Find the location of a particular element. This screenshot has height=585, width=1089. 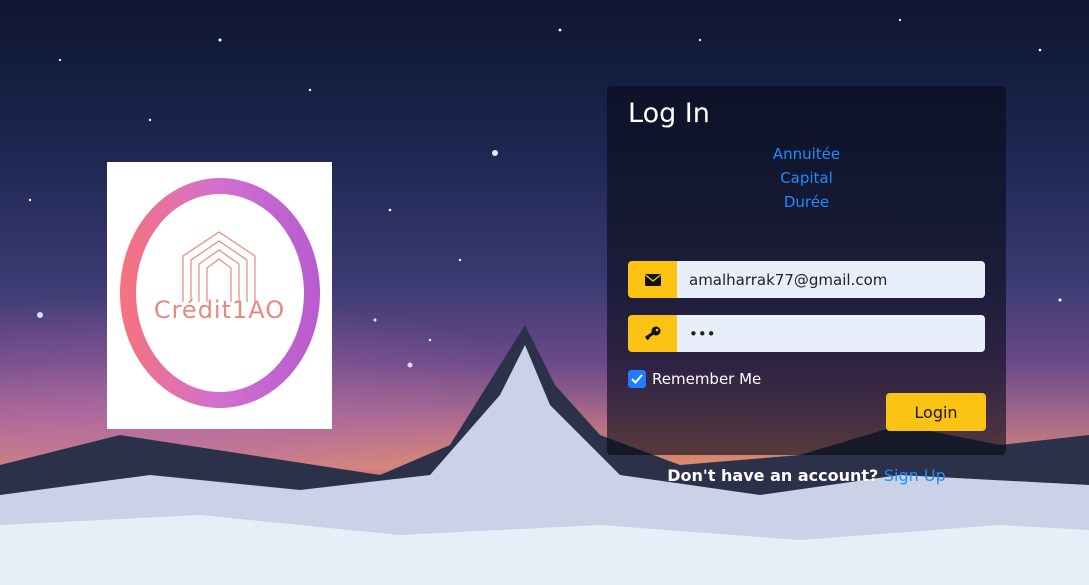

link-capital: Capital is located at coordinates (806, 178).